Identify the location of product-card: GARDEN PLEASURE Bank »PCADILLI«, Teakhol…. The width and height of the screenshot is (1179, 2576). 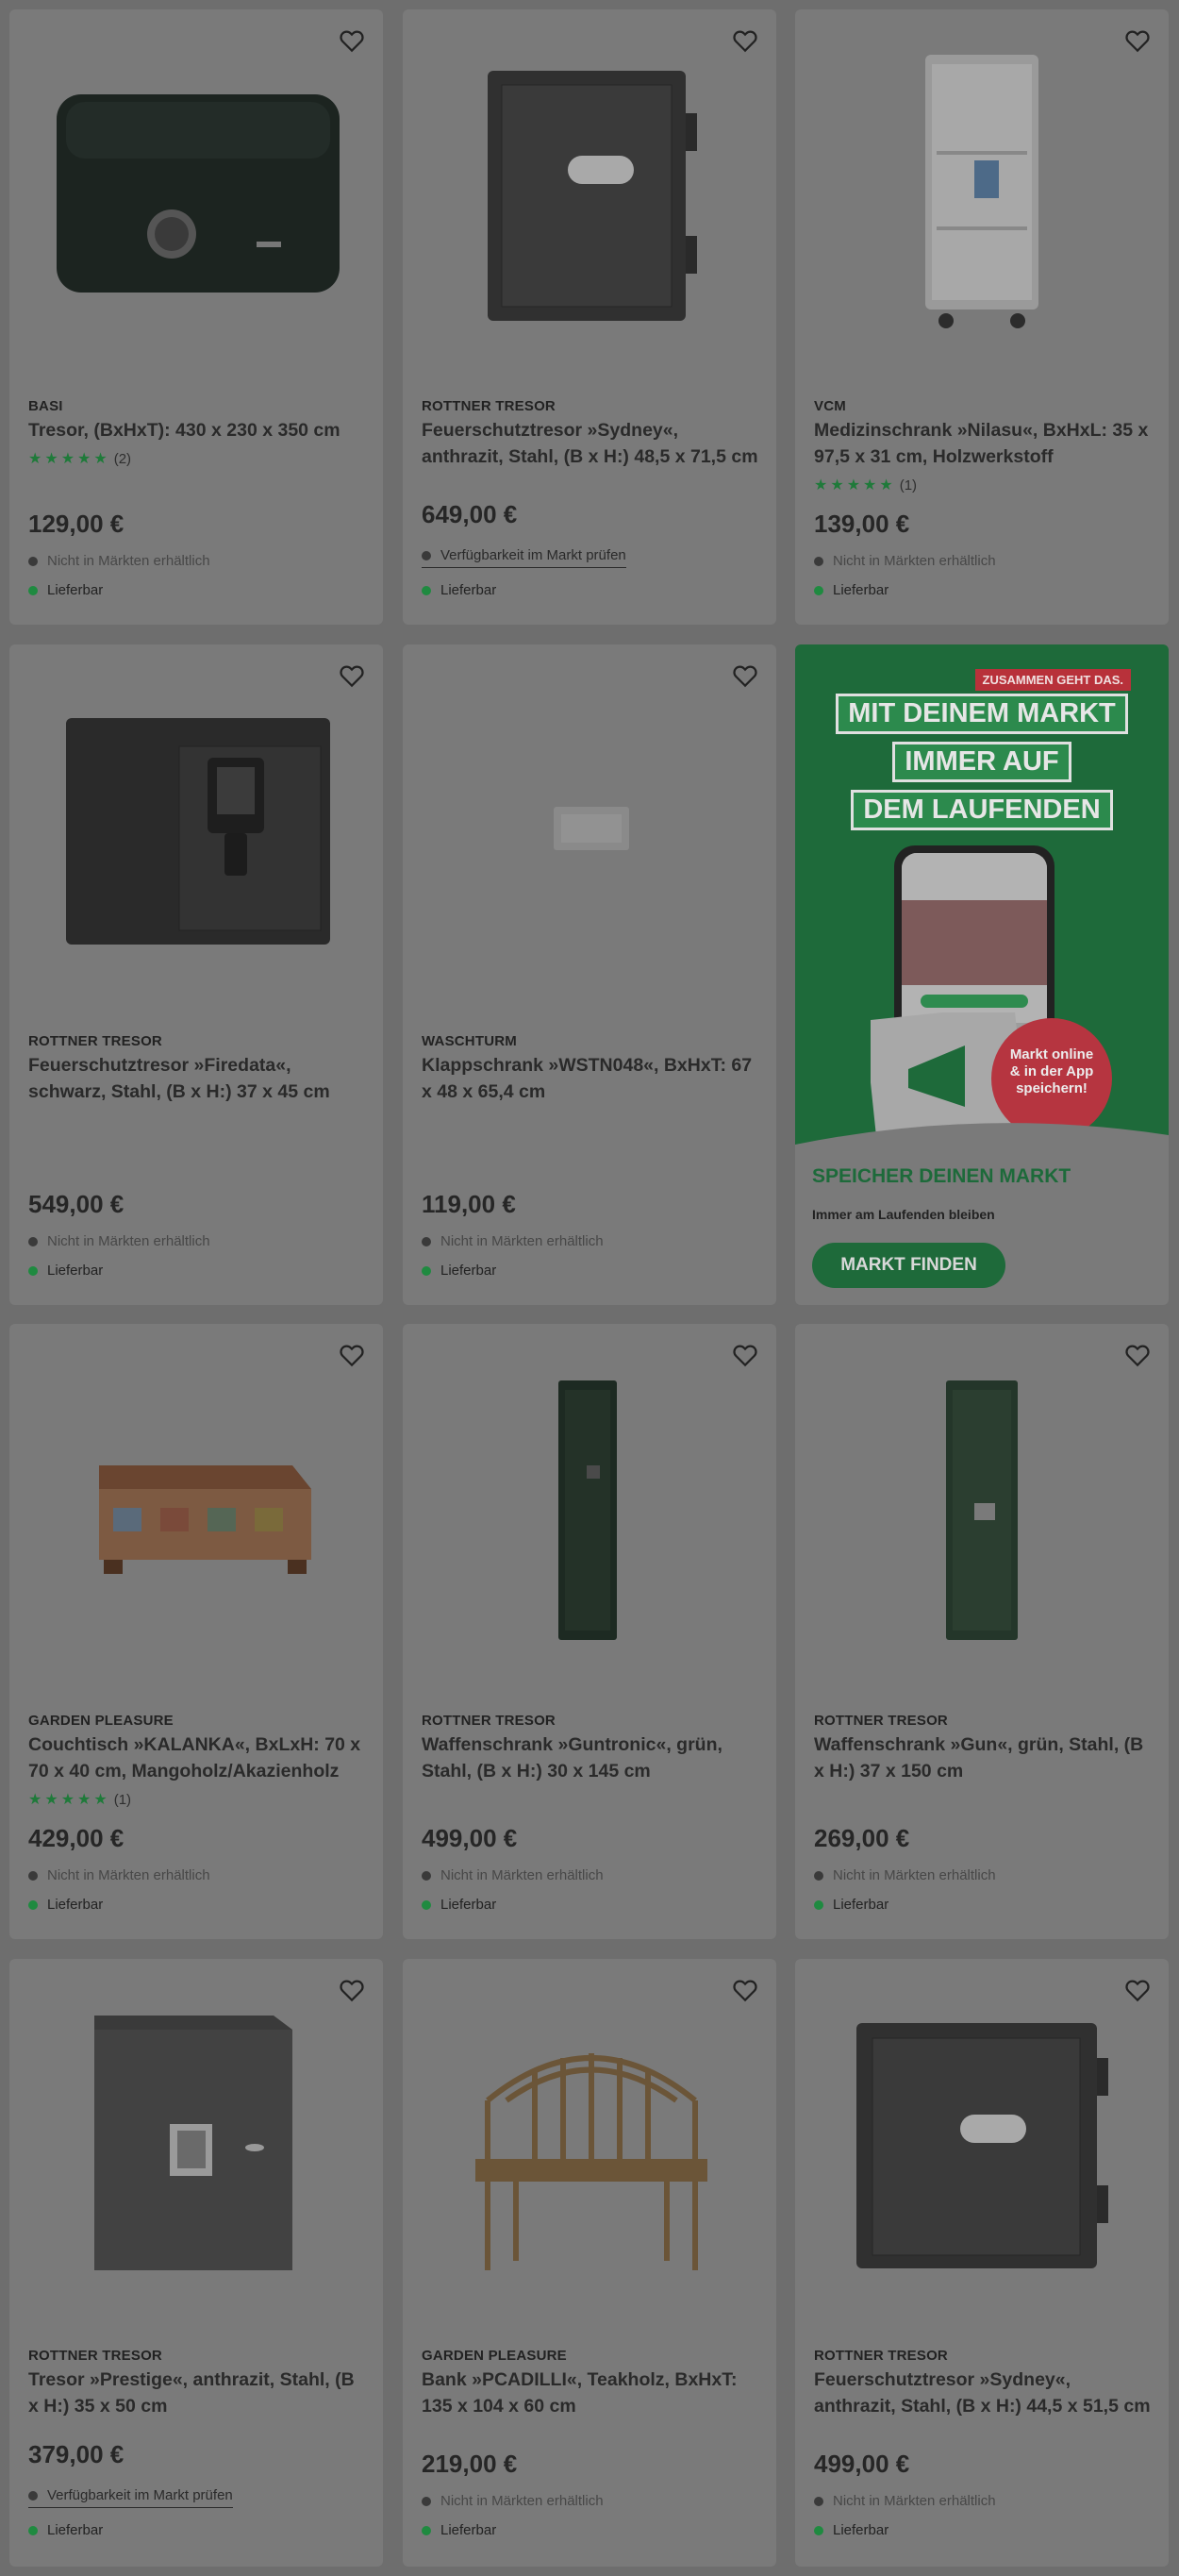
(589, 2263).